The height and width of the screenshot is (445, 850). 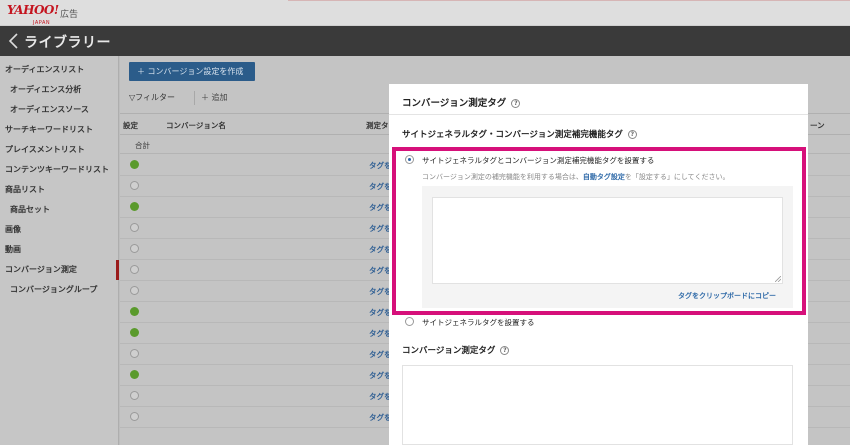 What do you see at coordinates (59, 230) in the screenshot?
I see `sidebar-item-images: 画像` at bounding box center [59, 230].